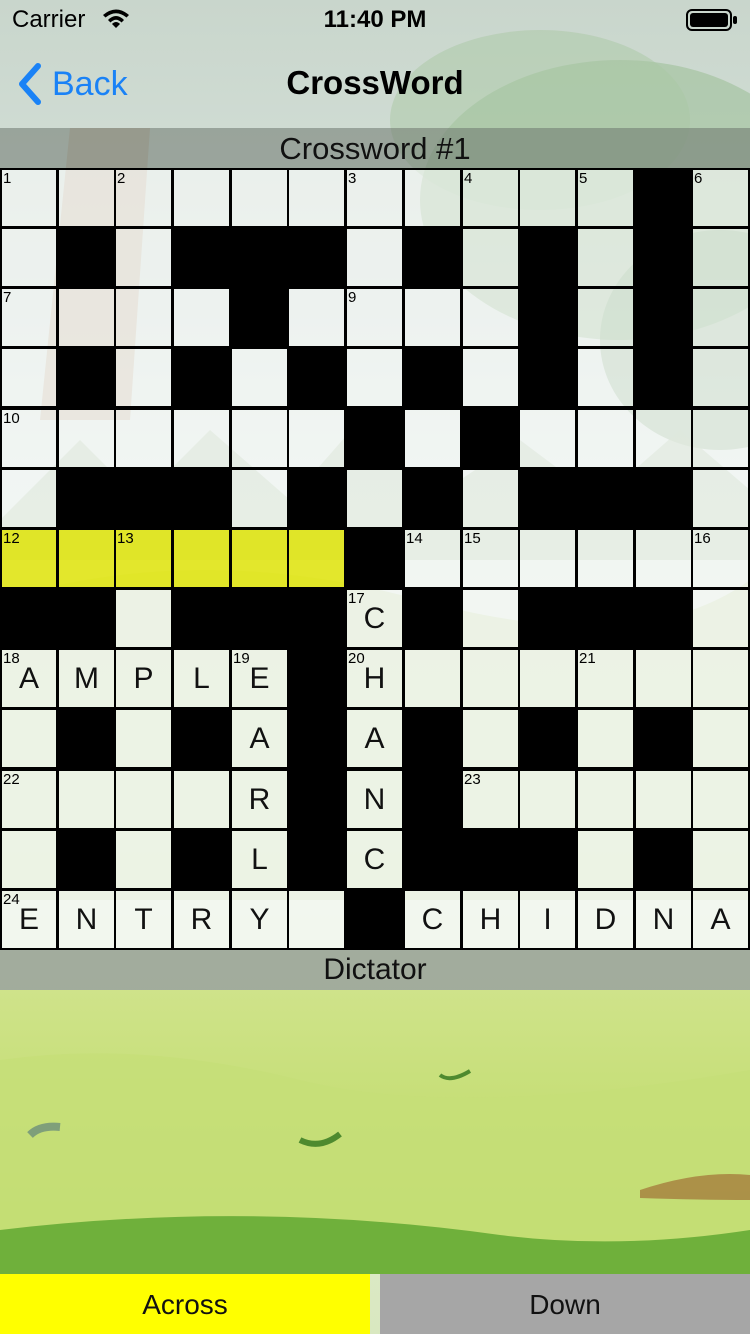  I want to click on grid-cell: H, so click(490, 919).